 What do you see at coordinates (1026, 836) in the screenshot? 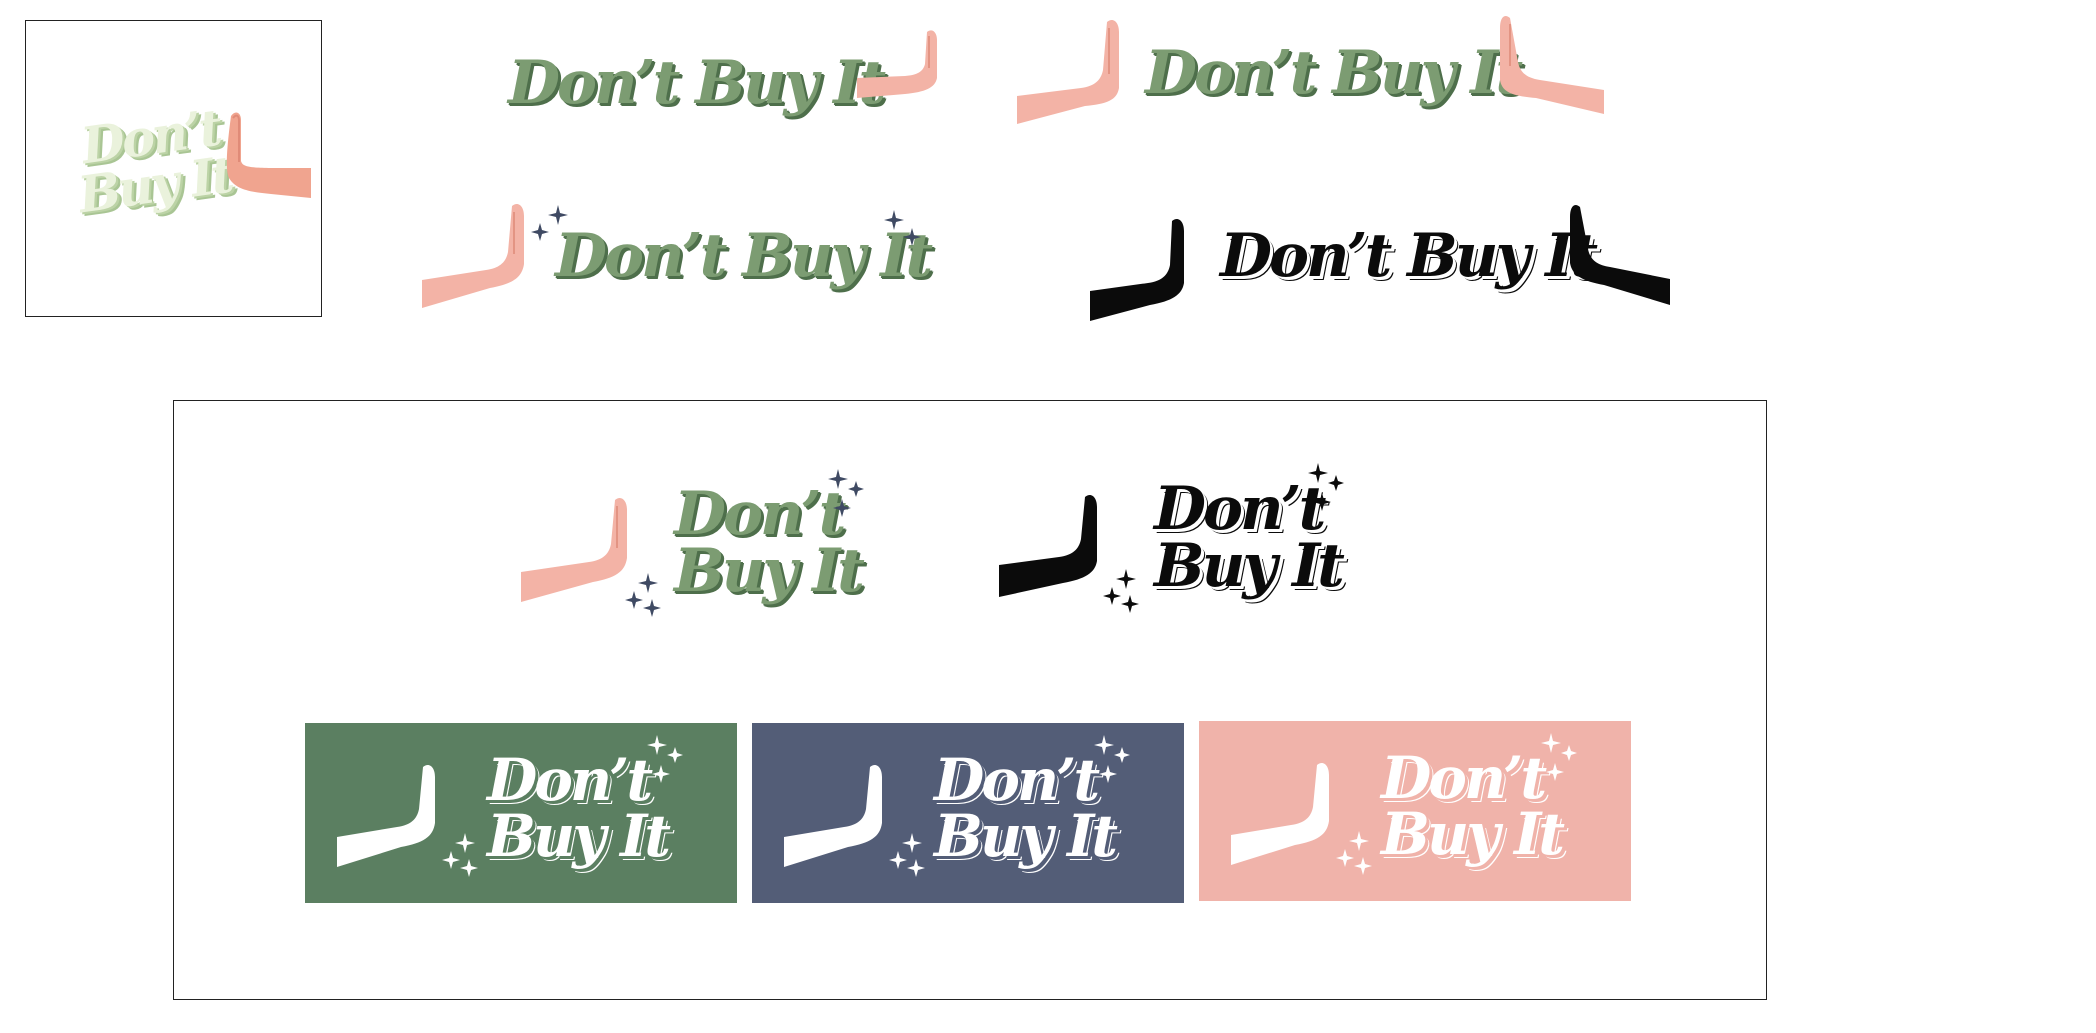
I see `slate-panel-line2: Buy It` at bounding box center [1026, 836].